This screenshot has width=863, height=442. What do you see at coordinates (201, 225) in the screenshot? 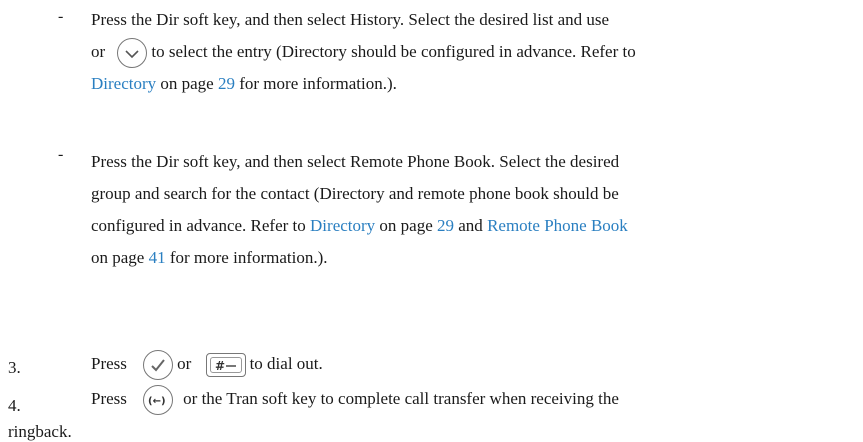
I see `remote-refer: configured in advance. Refer to` at bounding box center [201, 225].